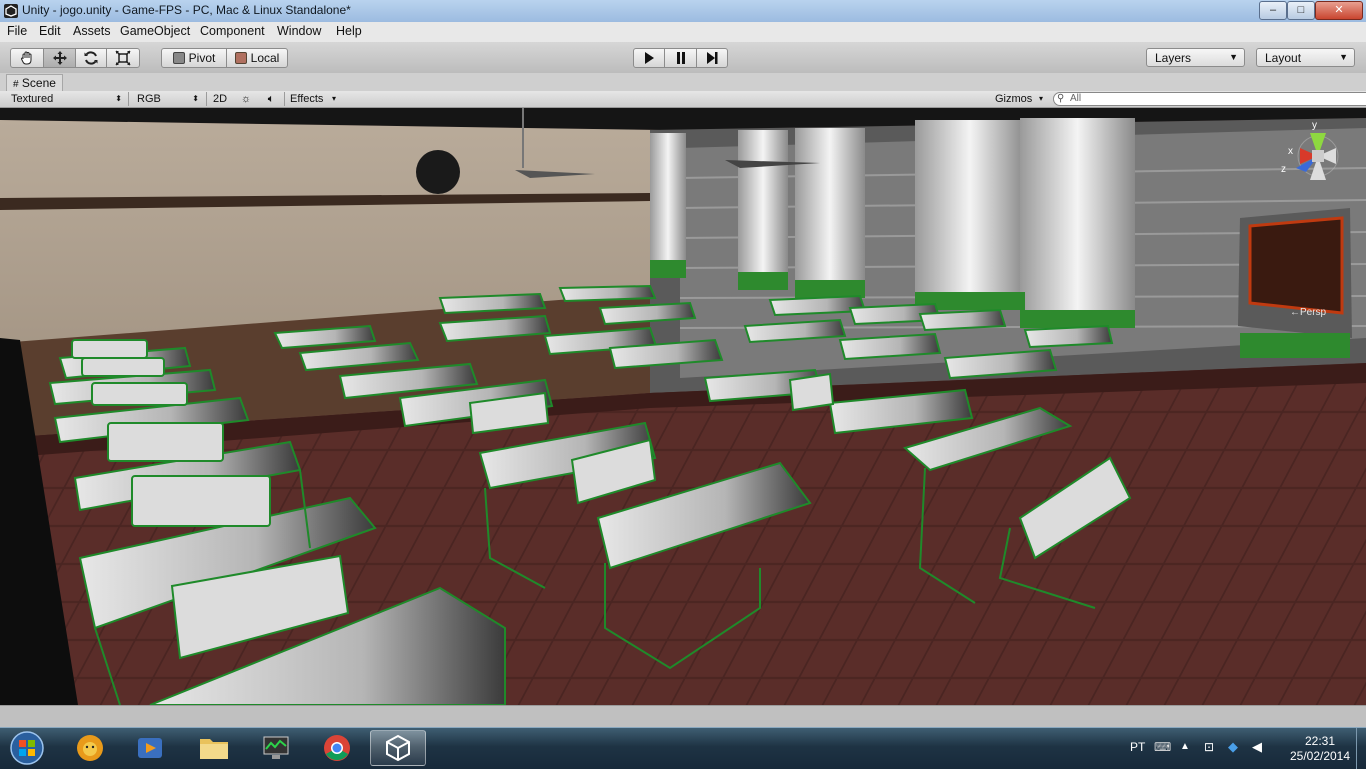 The height and width of the screenshot is (769, 1366). Describe the element at coordinates (1283, 169) in the screenshot. I see `gizmo-axis-z: z` at that location.